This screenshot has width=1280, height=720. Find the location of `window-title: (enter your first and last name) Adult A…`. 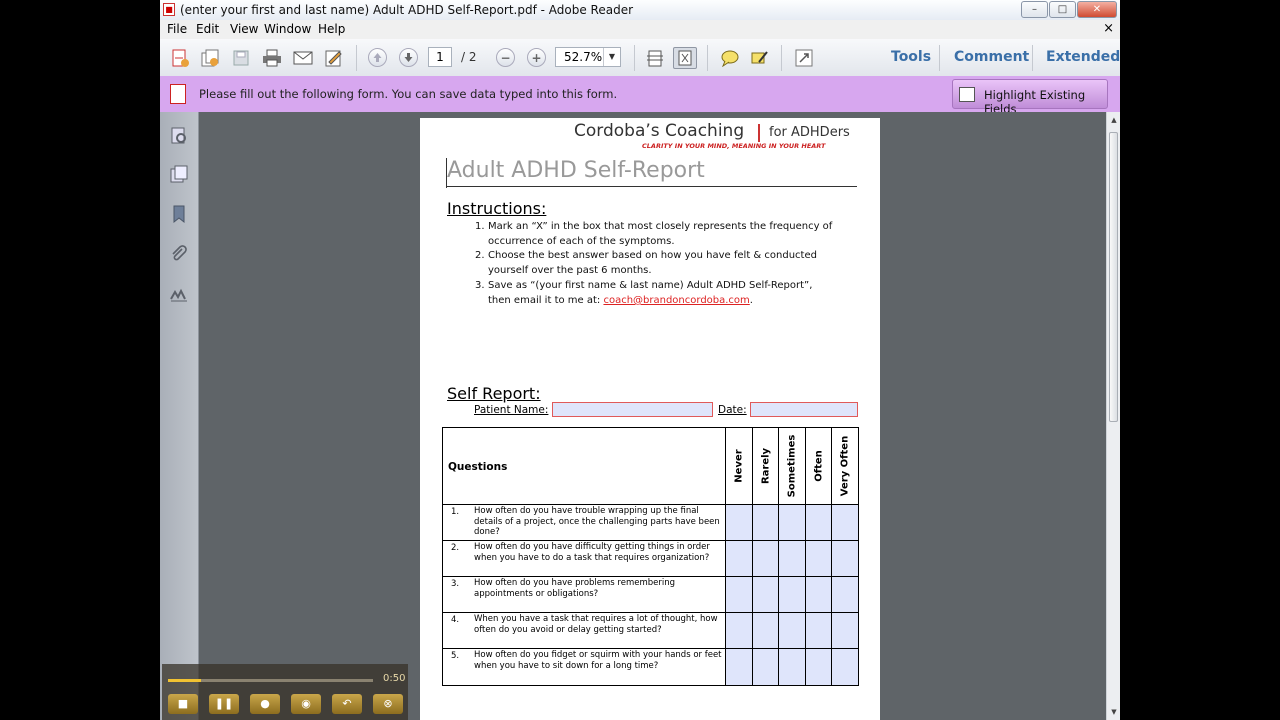

window-title: (enter your first and last name) Adult A… is located at coordinates (407, 10).